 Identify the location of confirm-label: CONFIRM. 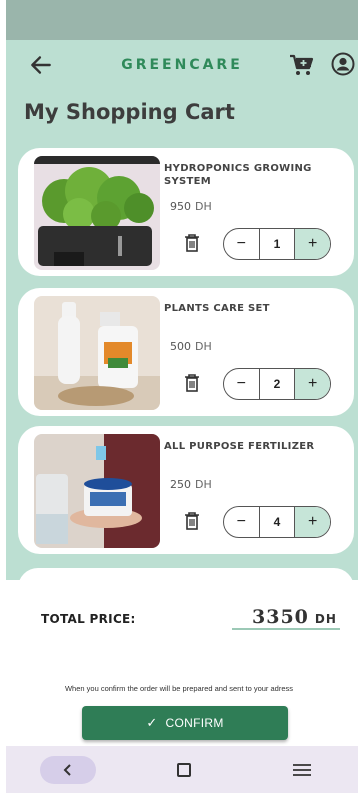
(194, 723).